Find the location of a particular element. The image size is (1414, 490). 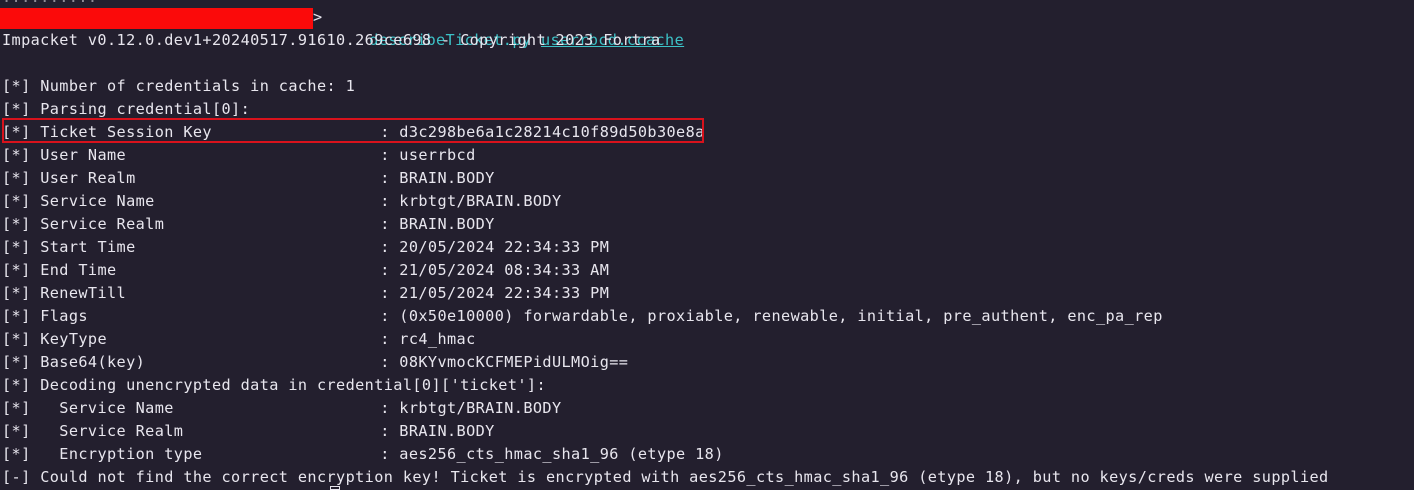

text-cursor is located at coordinates (335, 488).